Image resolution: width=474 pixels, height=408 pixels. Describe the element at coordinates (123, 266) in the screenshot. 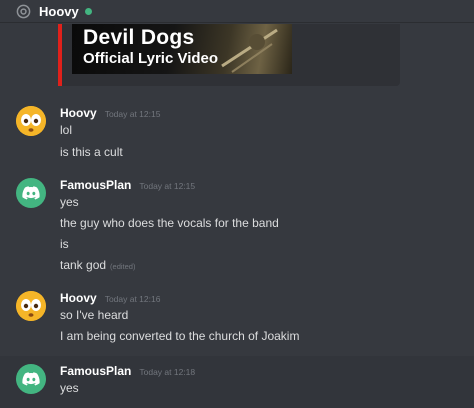

I see `edited-label: (edited)` at that location.